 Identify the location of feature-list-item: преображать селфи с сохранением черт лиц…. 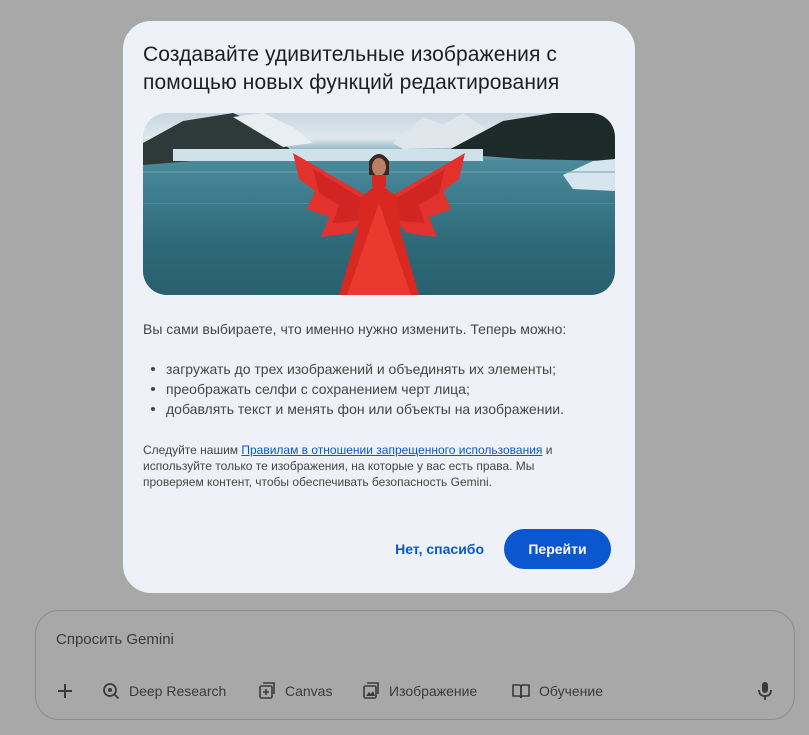
(379, 389).